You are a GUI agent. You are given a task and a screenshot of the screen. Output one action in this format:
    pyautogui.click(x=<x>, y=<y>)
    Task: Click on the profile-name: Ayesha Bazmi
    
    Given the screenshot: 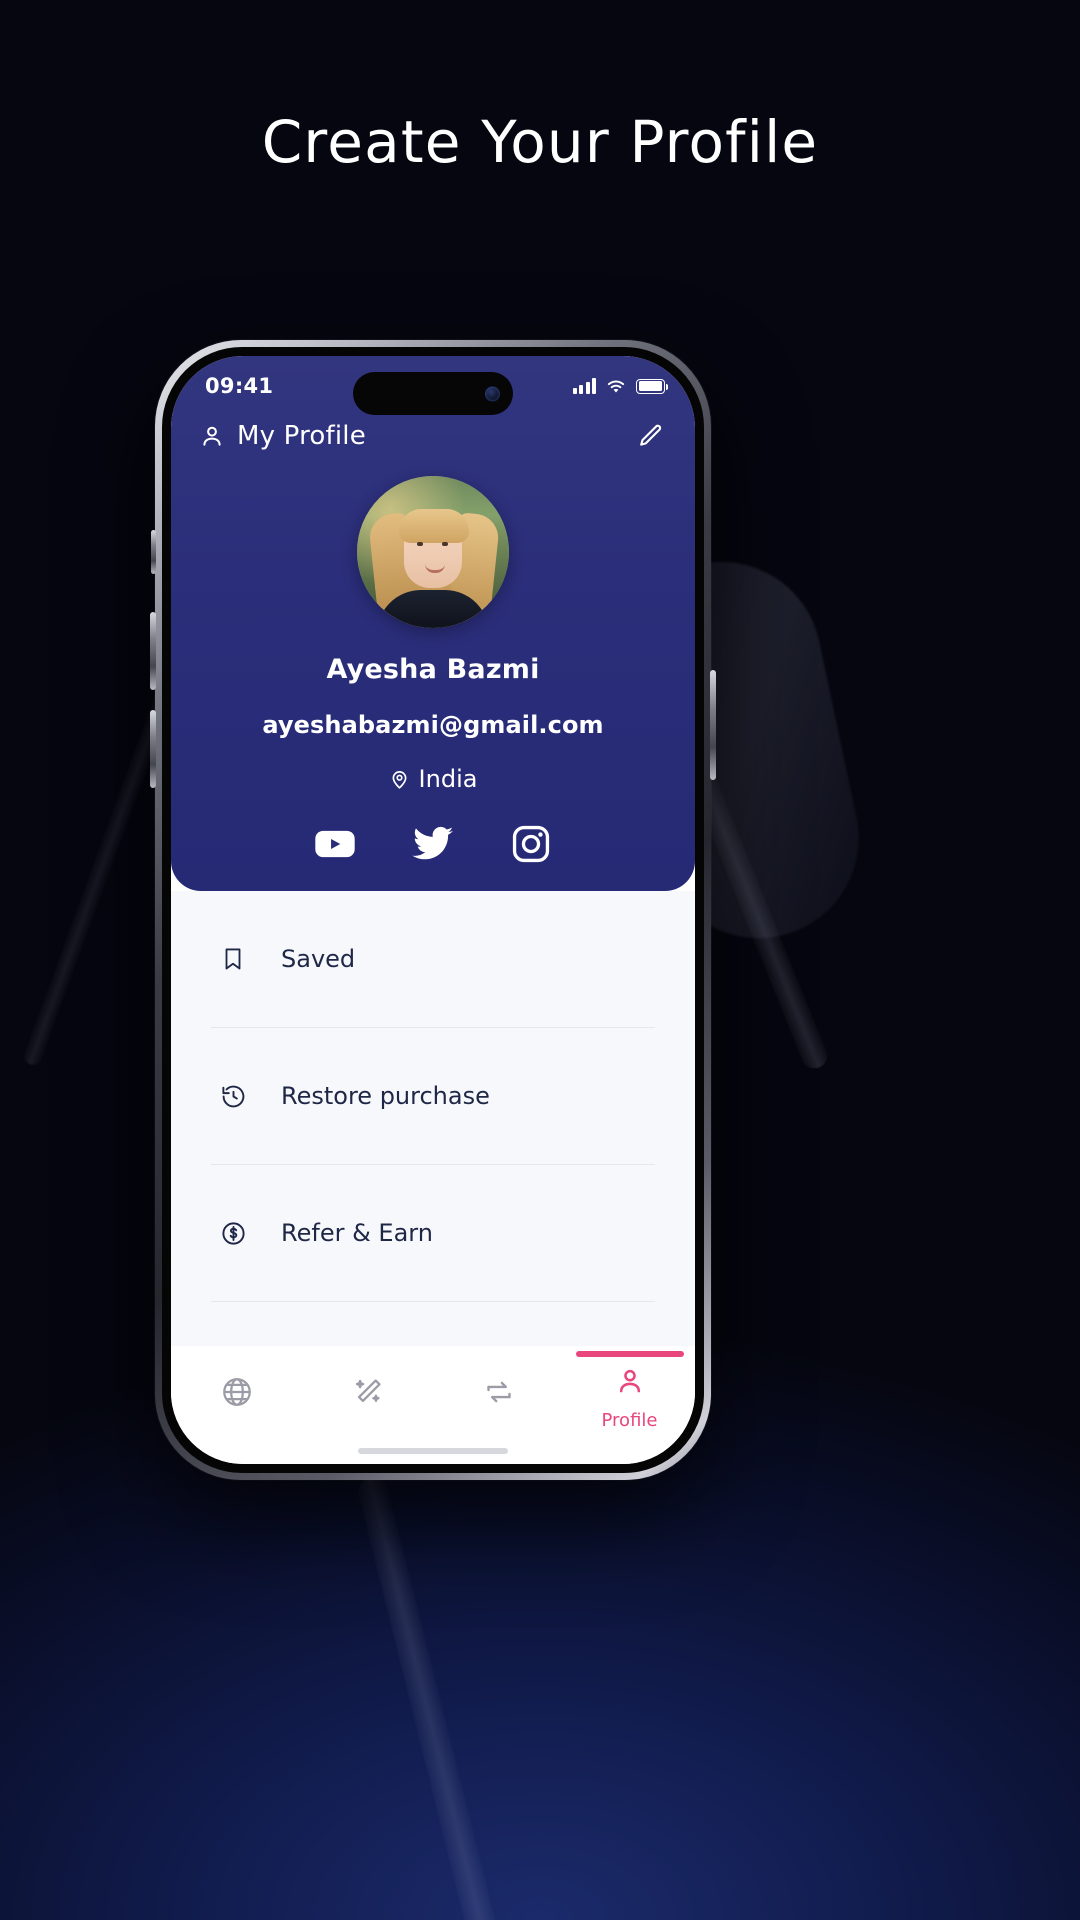 What is the action you would take?
    pyautogui.click(x=433, y=669)
    